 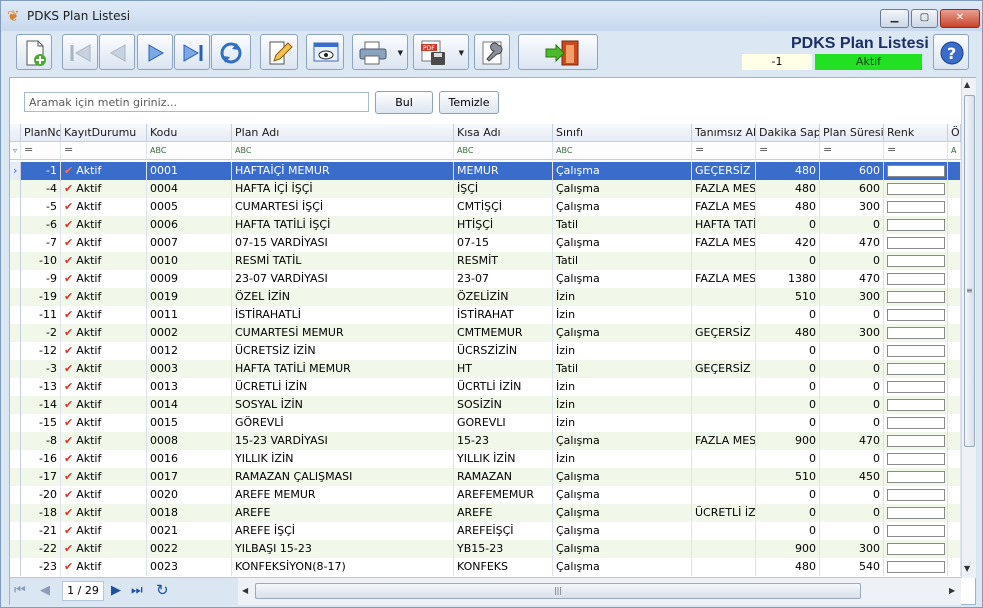 I want to click on column-header: Dakika Sapm, so click(x=788, y=133).